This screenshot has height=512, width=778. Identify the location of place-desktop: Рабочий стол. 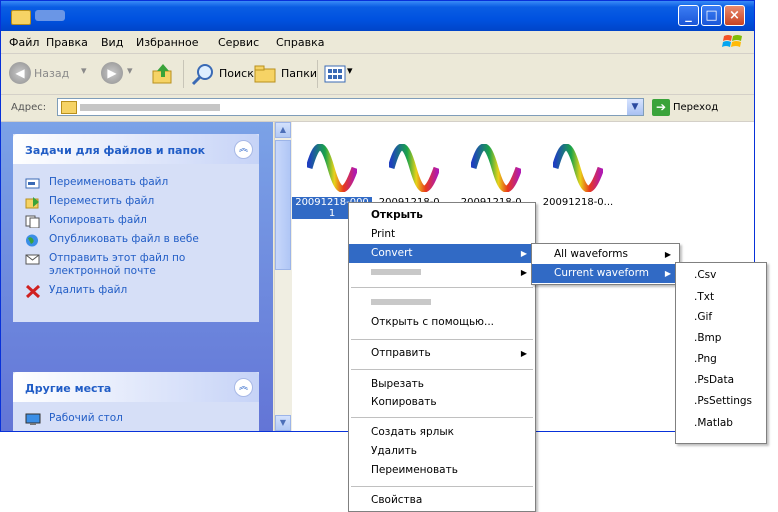
(136, 421).